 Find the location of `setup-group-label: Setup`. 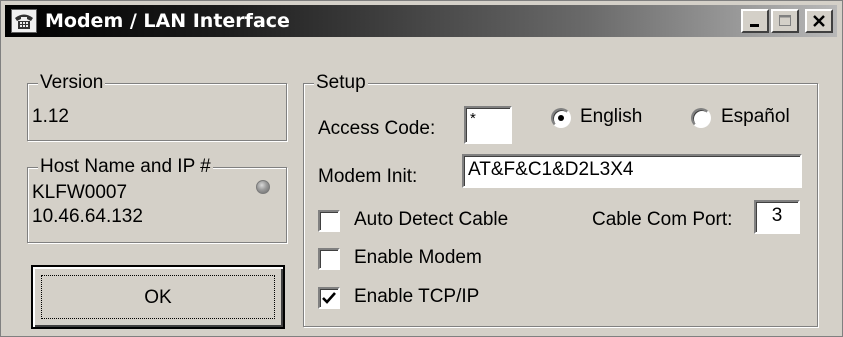

setup-group-label: Setup is located at coordinates (341, 83).